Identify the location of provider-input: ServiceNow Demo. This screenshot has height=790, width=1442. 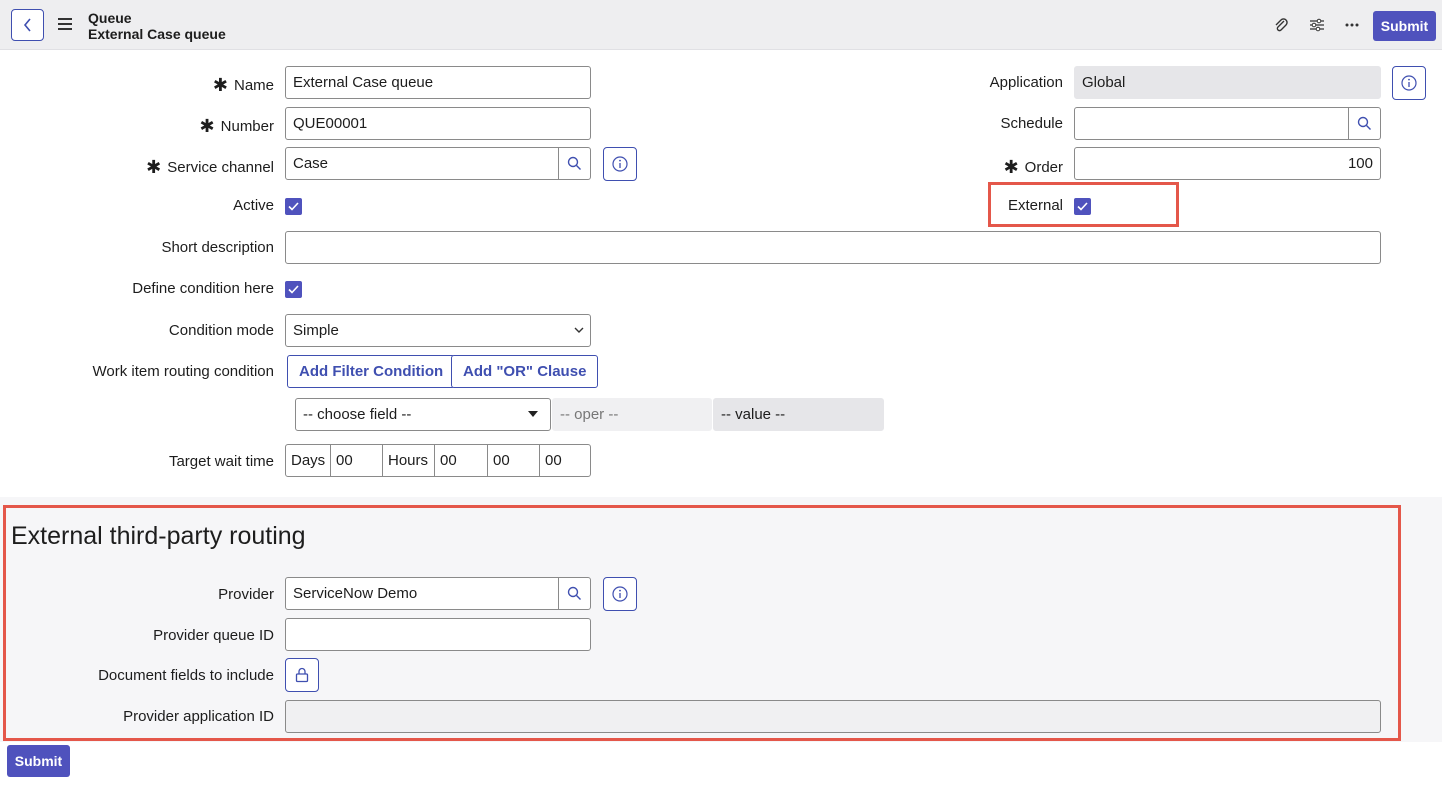
(422, 593).